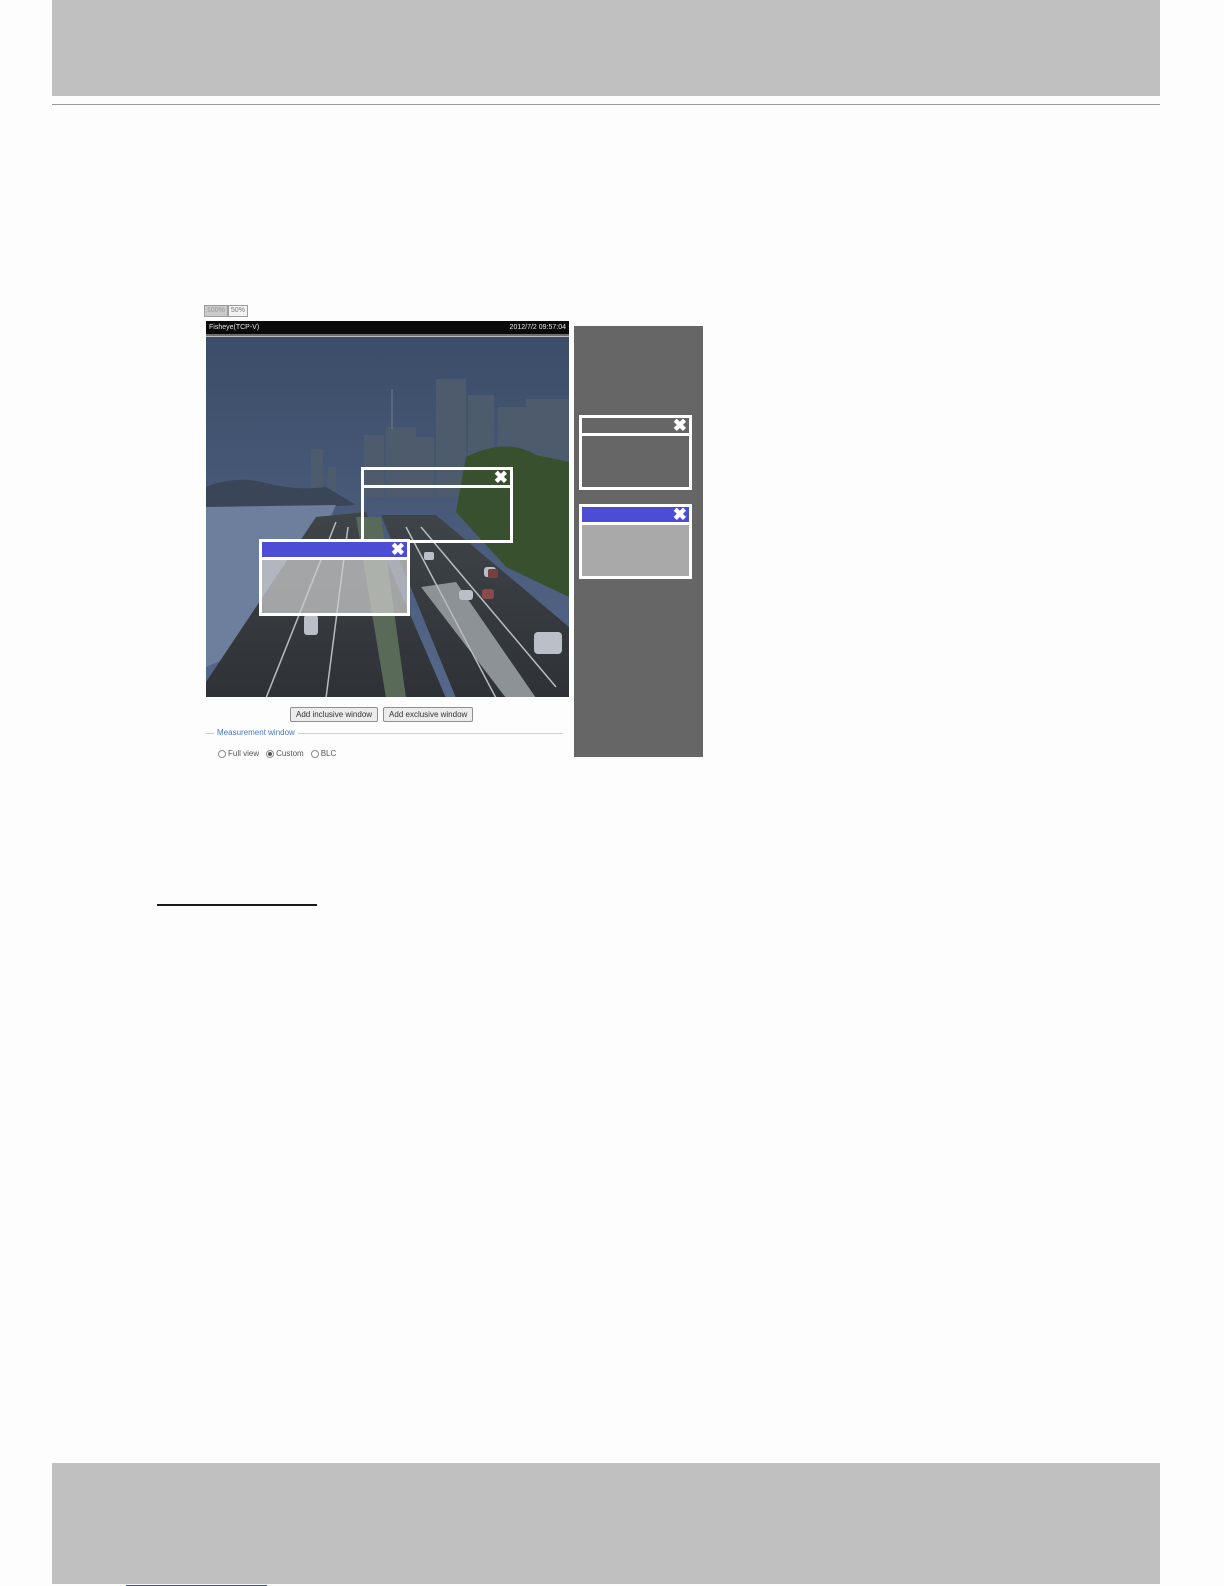 The height and width of the screenshot is (1586, 1224). What do you see at coordinates (270, 753) in the screenshot?
I see `custom-radio` at bounding box center [270, 753].